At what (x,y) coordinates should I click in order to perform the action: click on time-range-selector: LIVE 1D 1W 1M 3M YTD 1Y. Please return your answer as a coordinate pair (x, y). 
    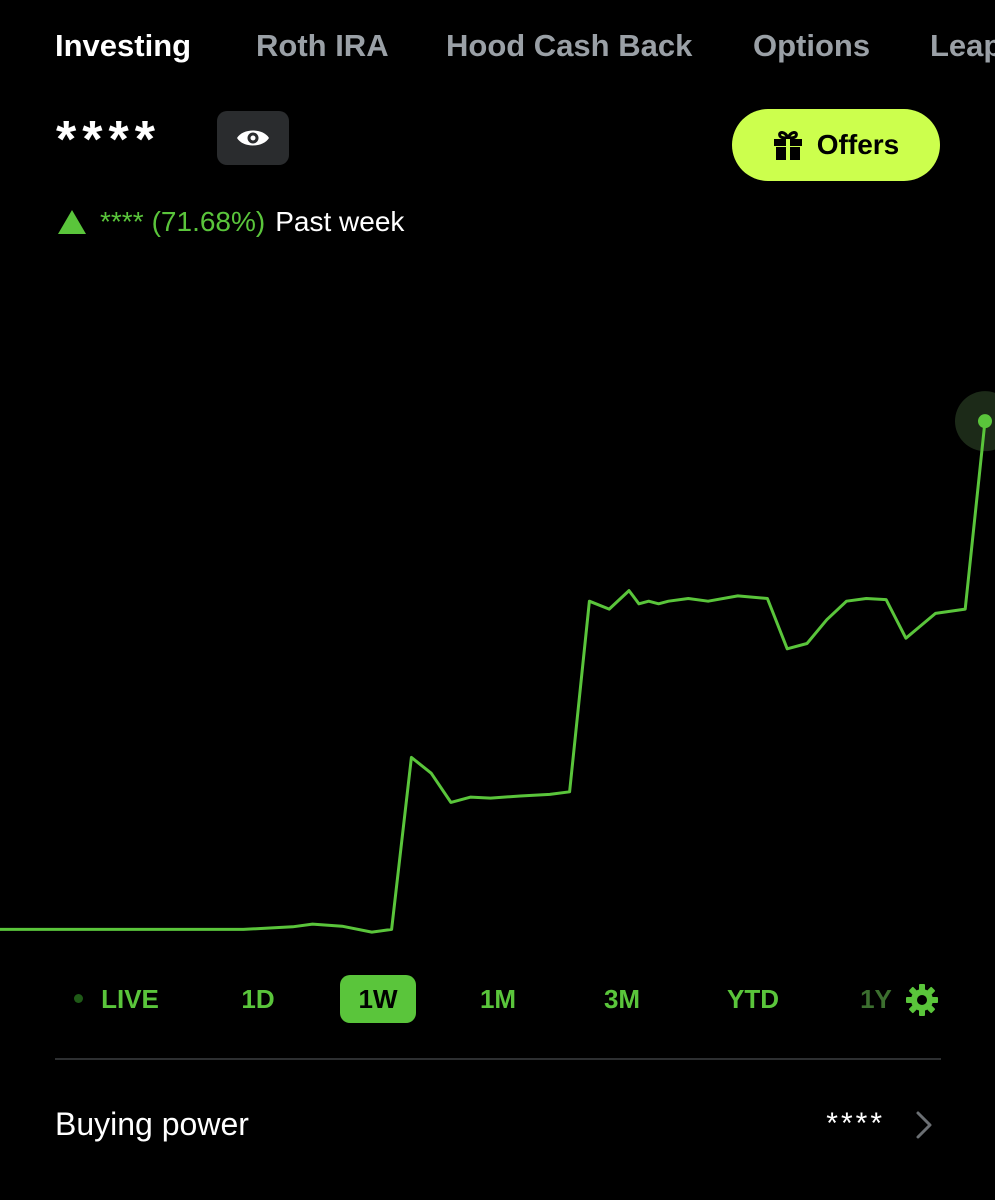
    Looking at the image, I should click on (497, 1000).